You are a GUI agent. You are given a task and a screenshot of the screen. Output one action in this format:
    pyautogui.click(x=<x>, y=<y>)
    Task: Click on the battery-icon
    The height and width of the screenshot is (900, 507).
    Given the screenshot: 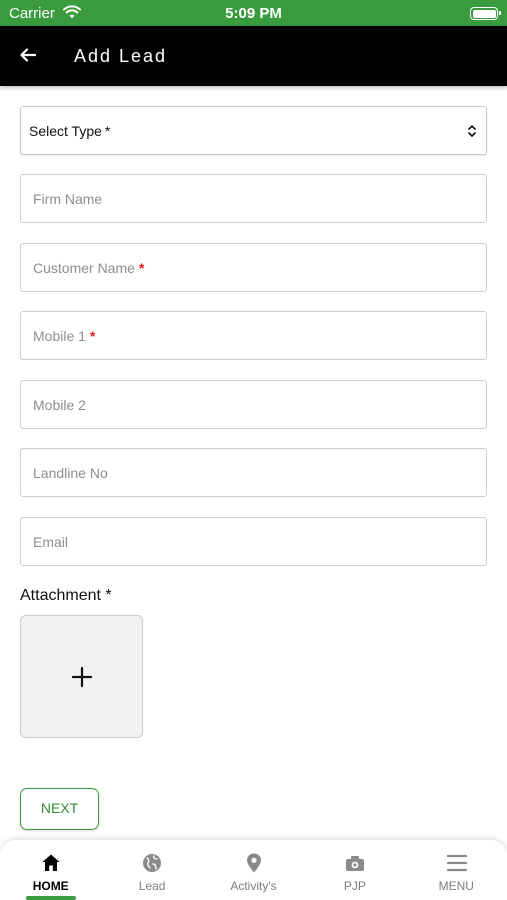 What is the action you would take?
    pyautogui.click(x=485, y=13)
    